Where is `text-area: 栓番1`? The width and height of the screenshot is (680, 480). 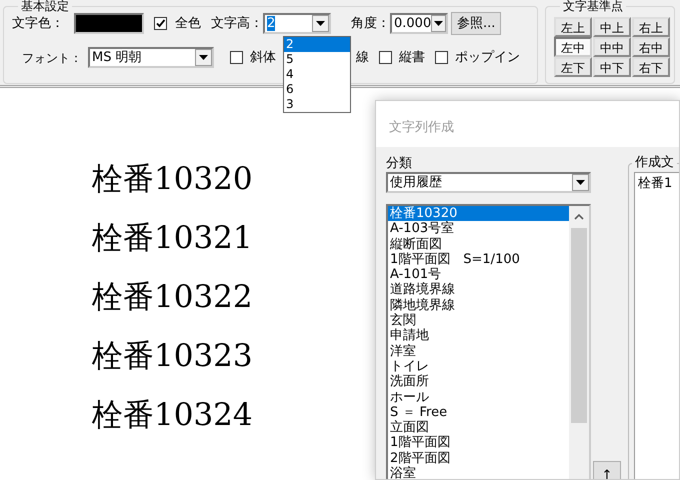 text-area: 栓番1 is located at coordinates (656, 325).